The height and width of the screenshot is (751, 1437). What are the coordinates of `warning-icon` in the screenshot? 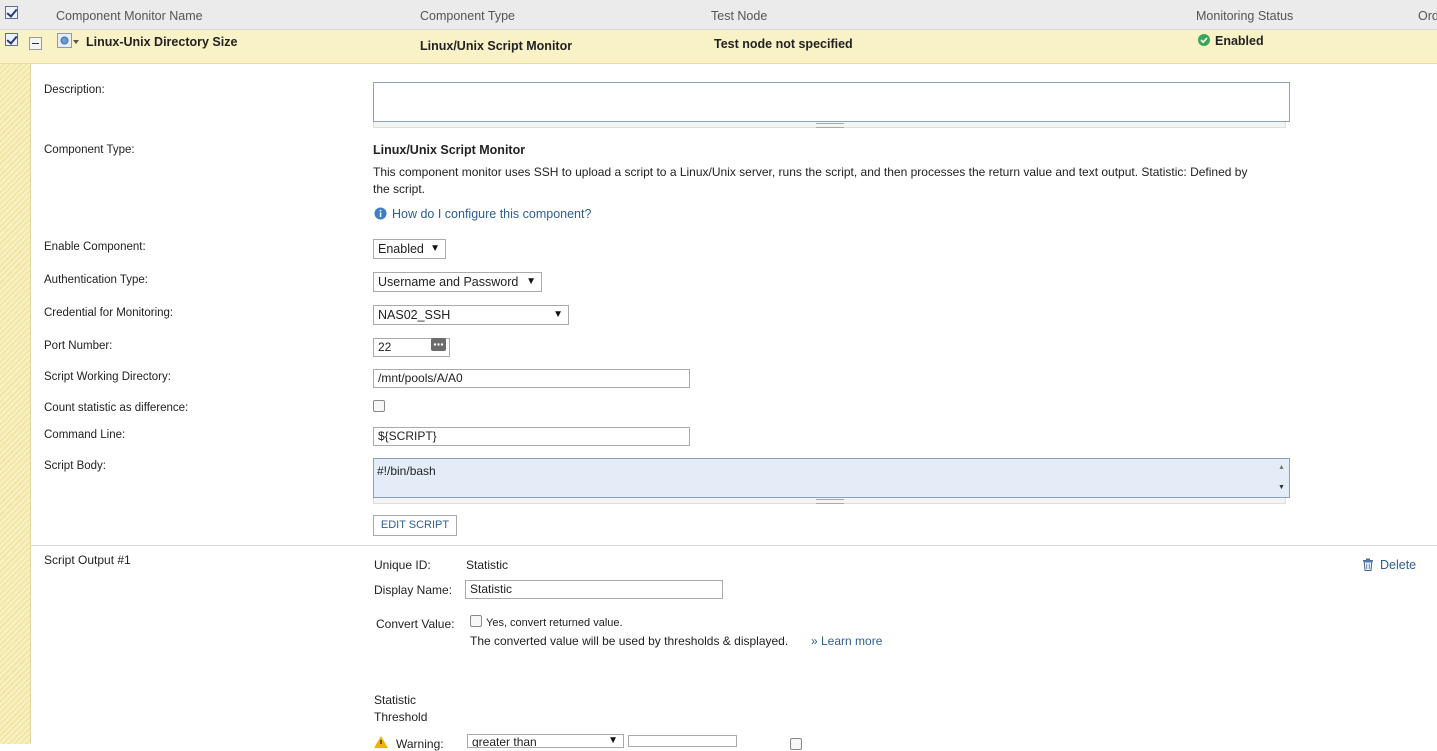 It's located at (381, 742).